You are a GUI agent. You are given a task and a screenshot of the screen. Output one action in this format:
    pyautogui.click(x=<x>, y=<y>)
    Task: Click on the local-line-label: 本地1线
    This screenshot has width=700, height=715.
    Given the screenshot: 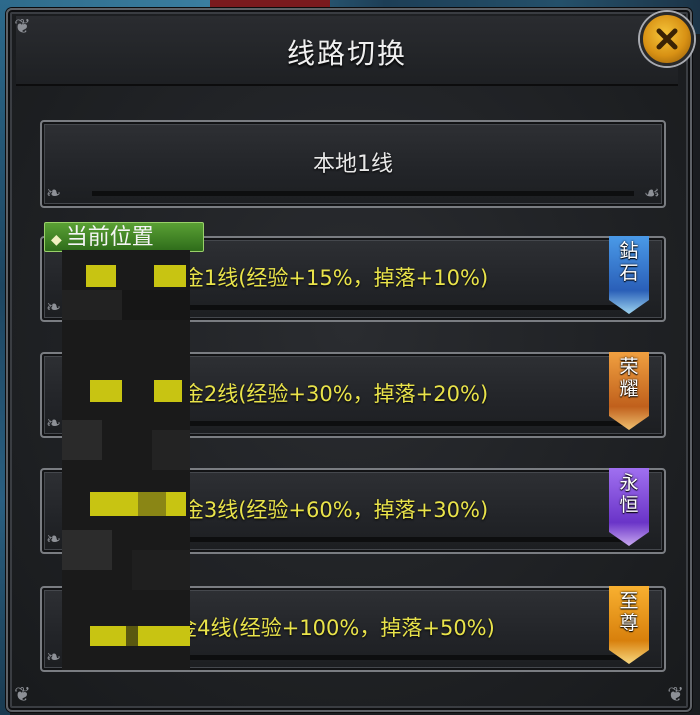 What is the action you would take?
    pyautogui.click(x=353, y=164)
    